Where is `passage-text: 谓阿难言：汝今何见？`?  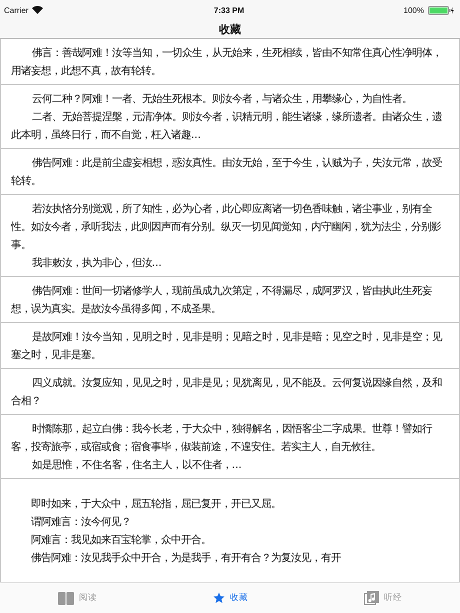
passage-text: 谓阿难言：汝今何见？ is located at coordinates (81, 522).